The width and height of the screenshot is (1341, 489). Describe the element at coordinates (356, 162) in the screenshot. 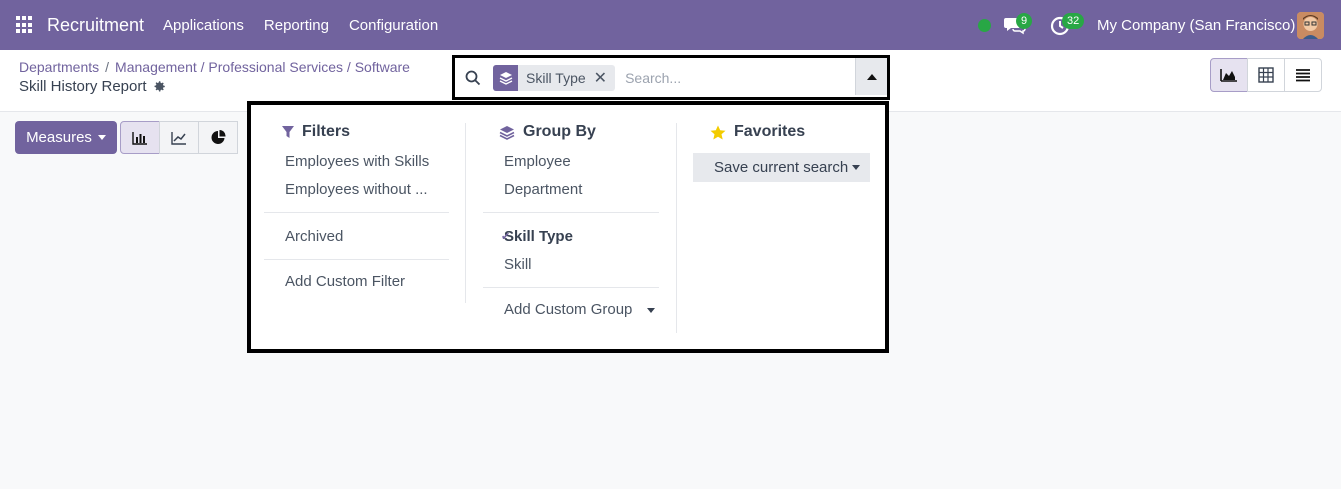

I see `filter-employees-with-skills: Employees with Skills` at that location.